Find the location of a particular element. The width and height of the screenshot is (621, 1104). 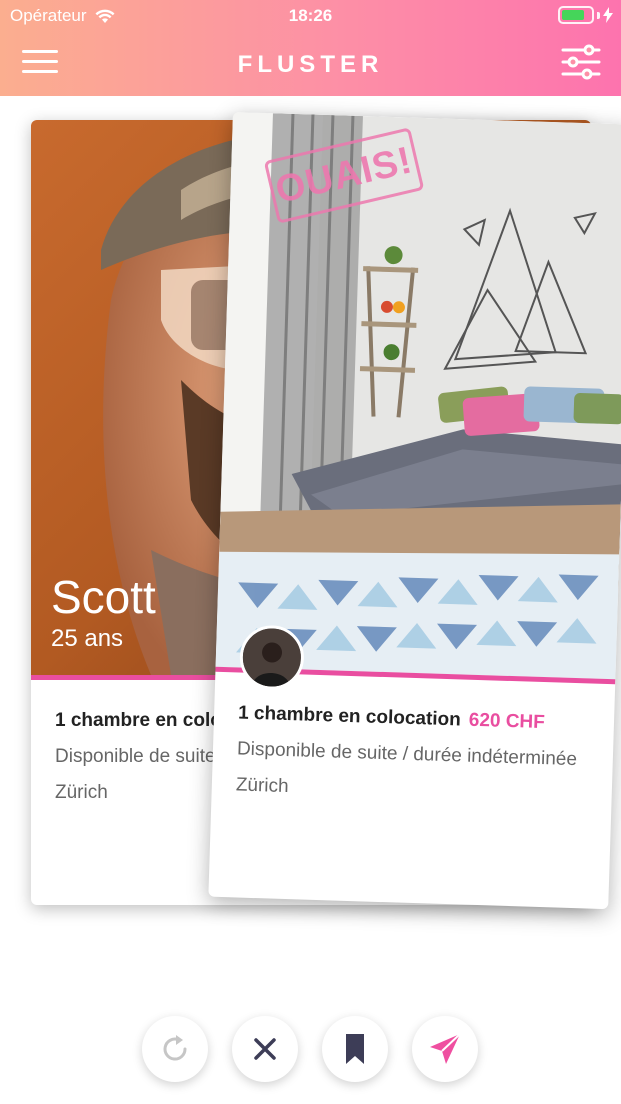

close-icon is located at coordinates (265, 1049).